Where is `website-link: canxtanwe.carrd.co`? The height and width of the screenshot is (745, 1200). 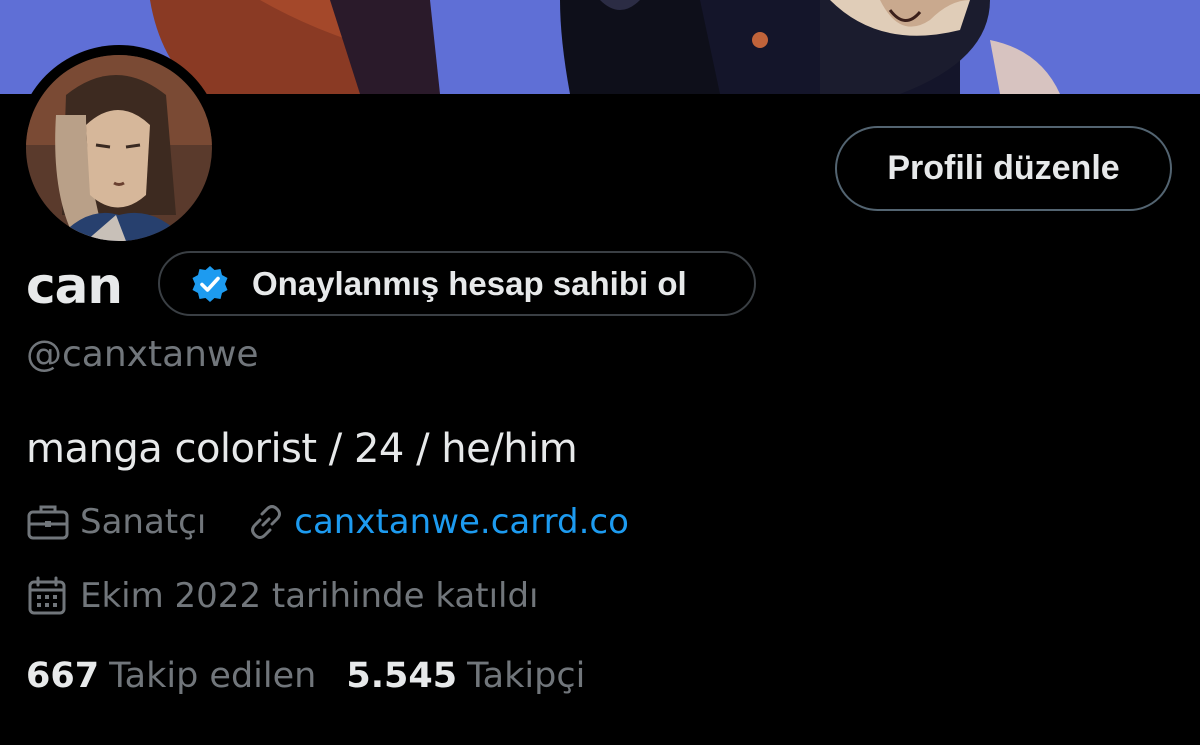
website-link: canxtanwe.carrd.co is located at coordinates (461, 522).